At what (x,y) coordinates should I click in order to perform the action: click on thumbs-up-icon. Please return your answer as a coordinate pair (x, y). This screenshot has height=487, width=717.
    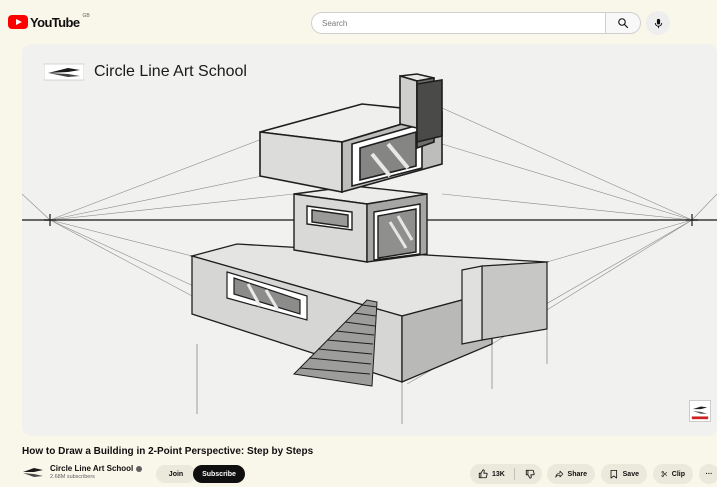
    Looking at the image, I should click on (483, 474).